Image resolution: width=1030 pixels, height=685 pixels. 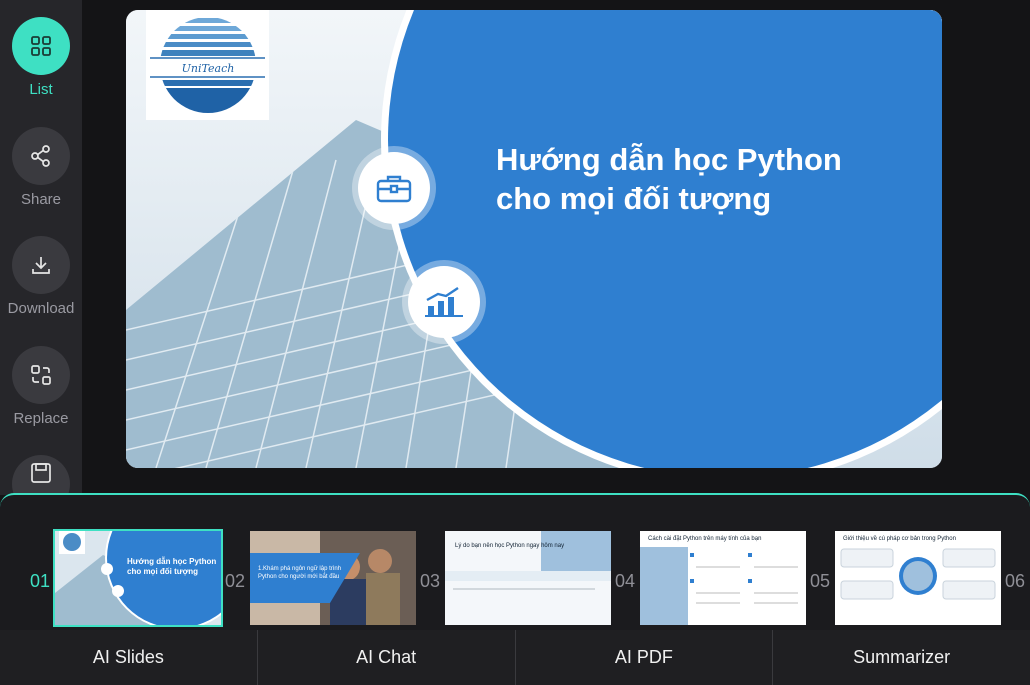 I want to click on sidebar-item-replace: Replace, so click(x=41, y=386).